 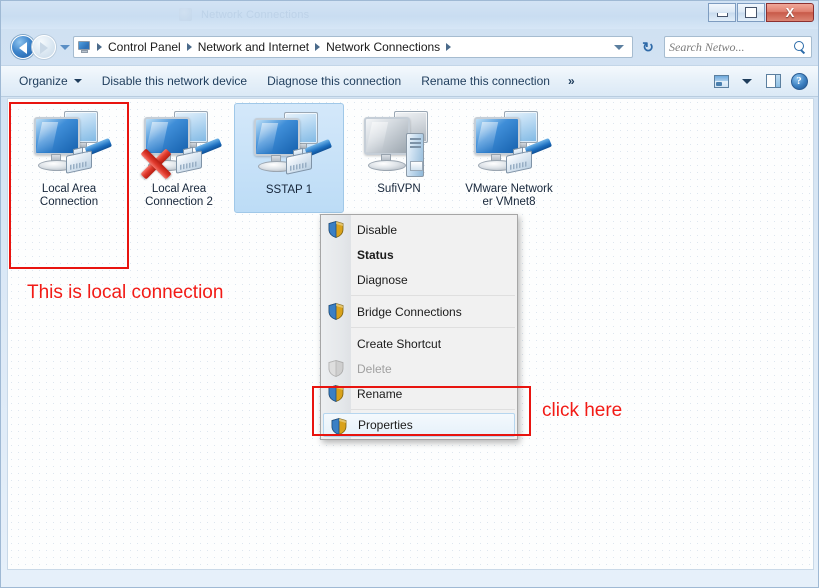 What do you see at coordinates (409, 311) in the screenshot?
I see `context-menu-label: Bridge Connections` at bounding box center [409, 311].